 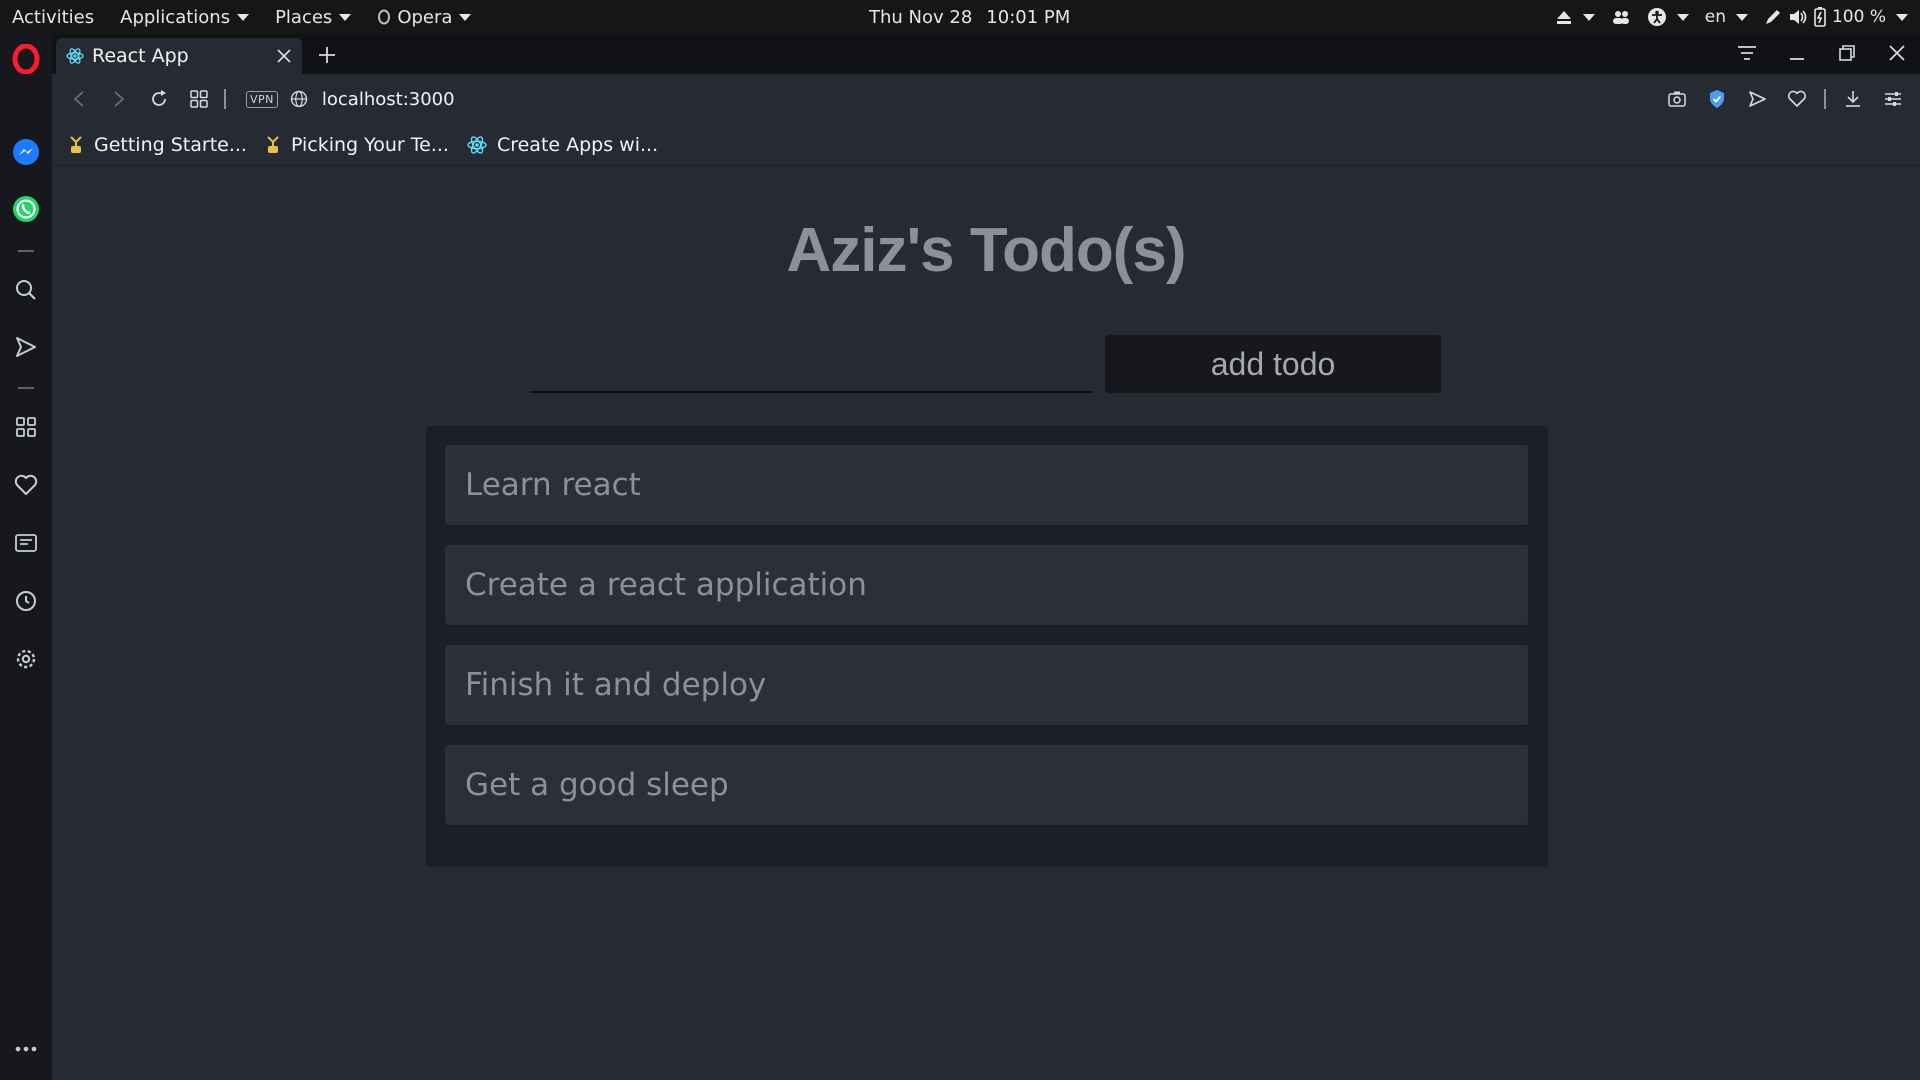 I want to click on status-menu: 100 %, so click(x=1836, y=17).